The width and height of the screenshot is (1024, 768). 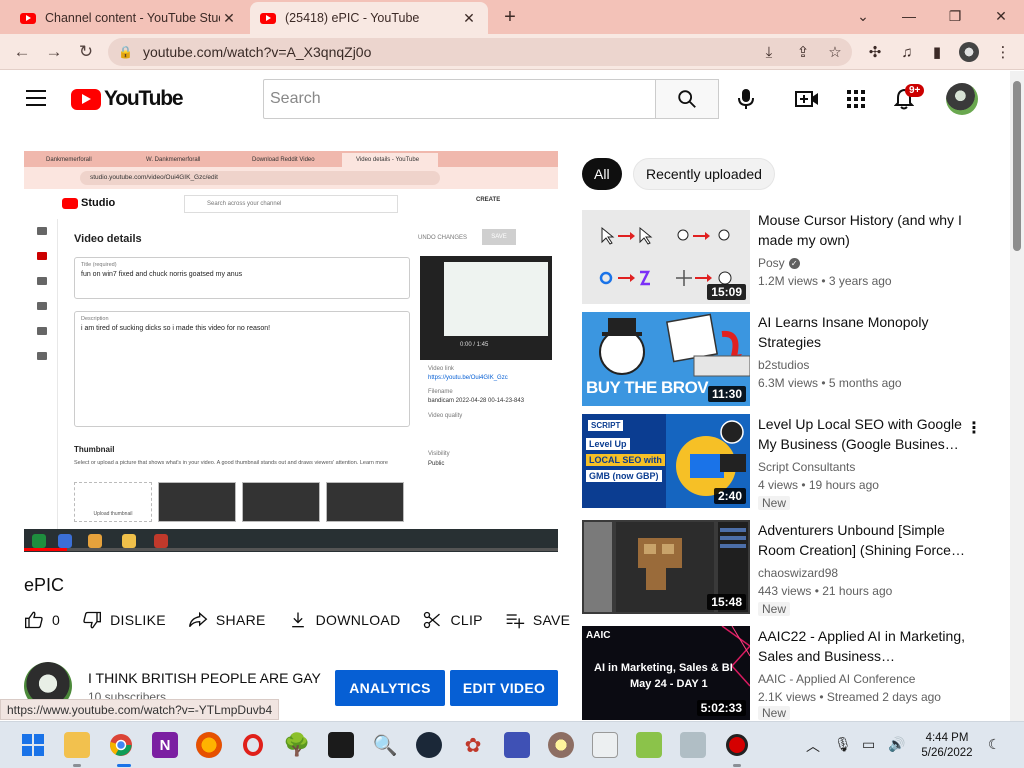 I want to click on chip-recently-uploaded: Recently uploaded, so click(x=704, y=174).